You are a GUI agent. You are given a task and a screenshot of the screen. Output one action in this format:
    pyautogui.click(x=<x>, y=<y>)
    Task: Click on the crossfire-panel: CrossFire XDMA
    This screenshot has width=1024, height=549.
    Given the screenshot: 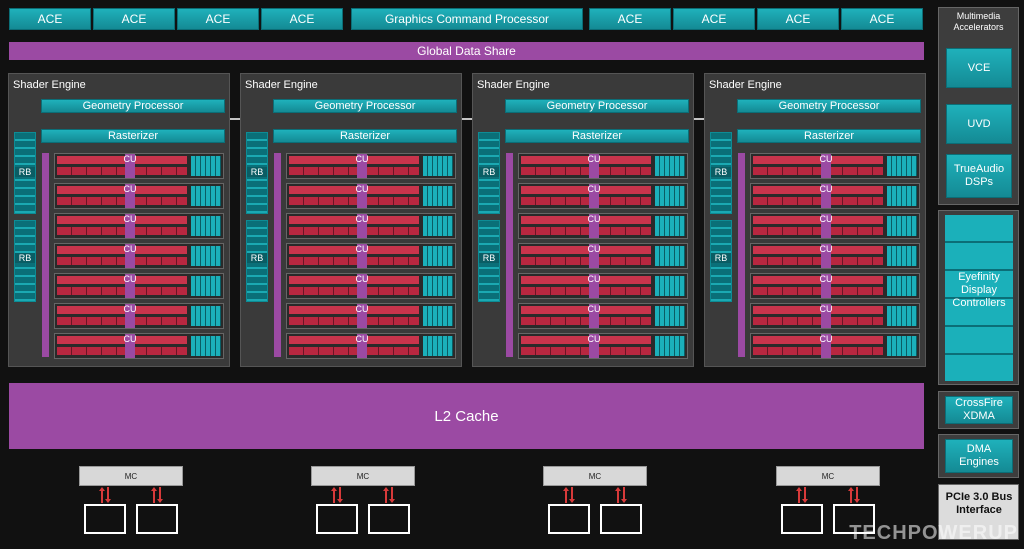 What is the action you would take?
    pyautogui.click(x=978, y=410)
    